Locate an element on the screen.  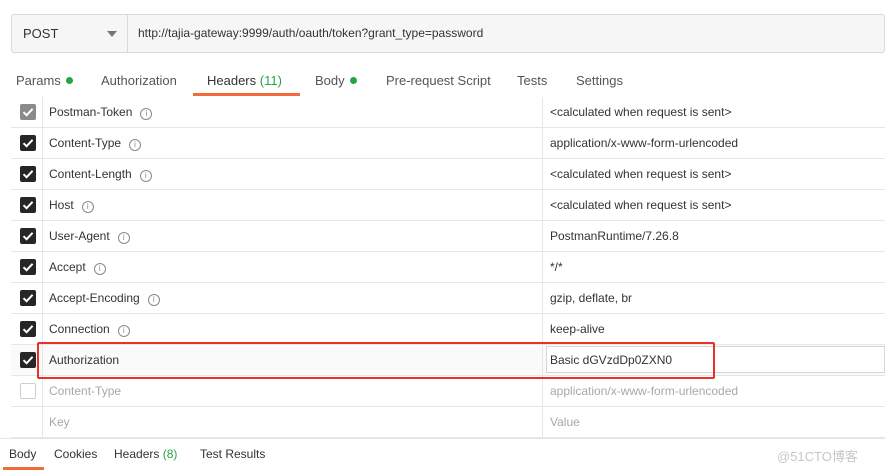
header-key: User-Agent i is located at coordinates (89, 236).